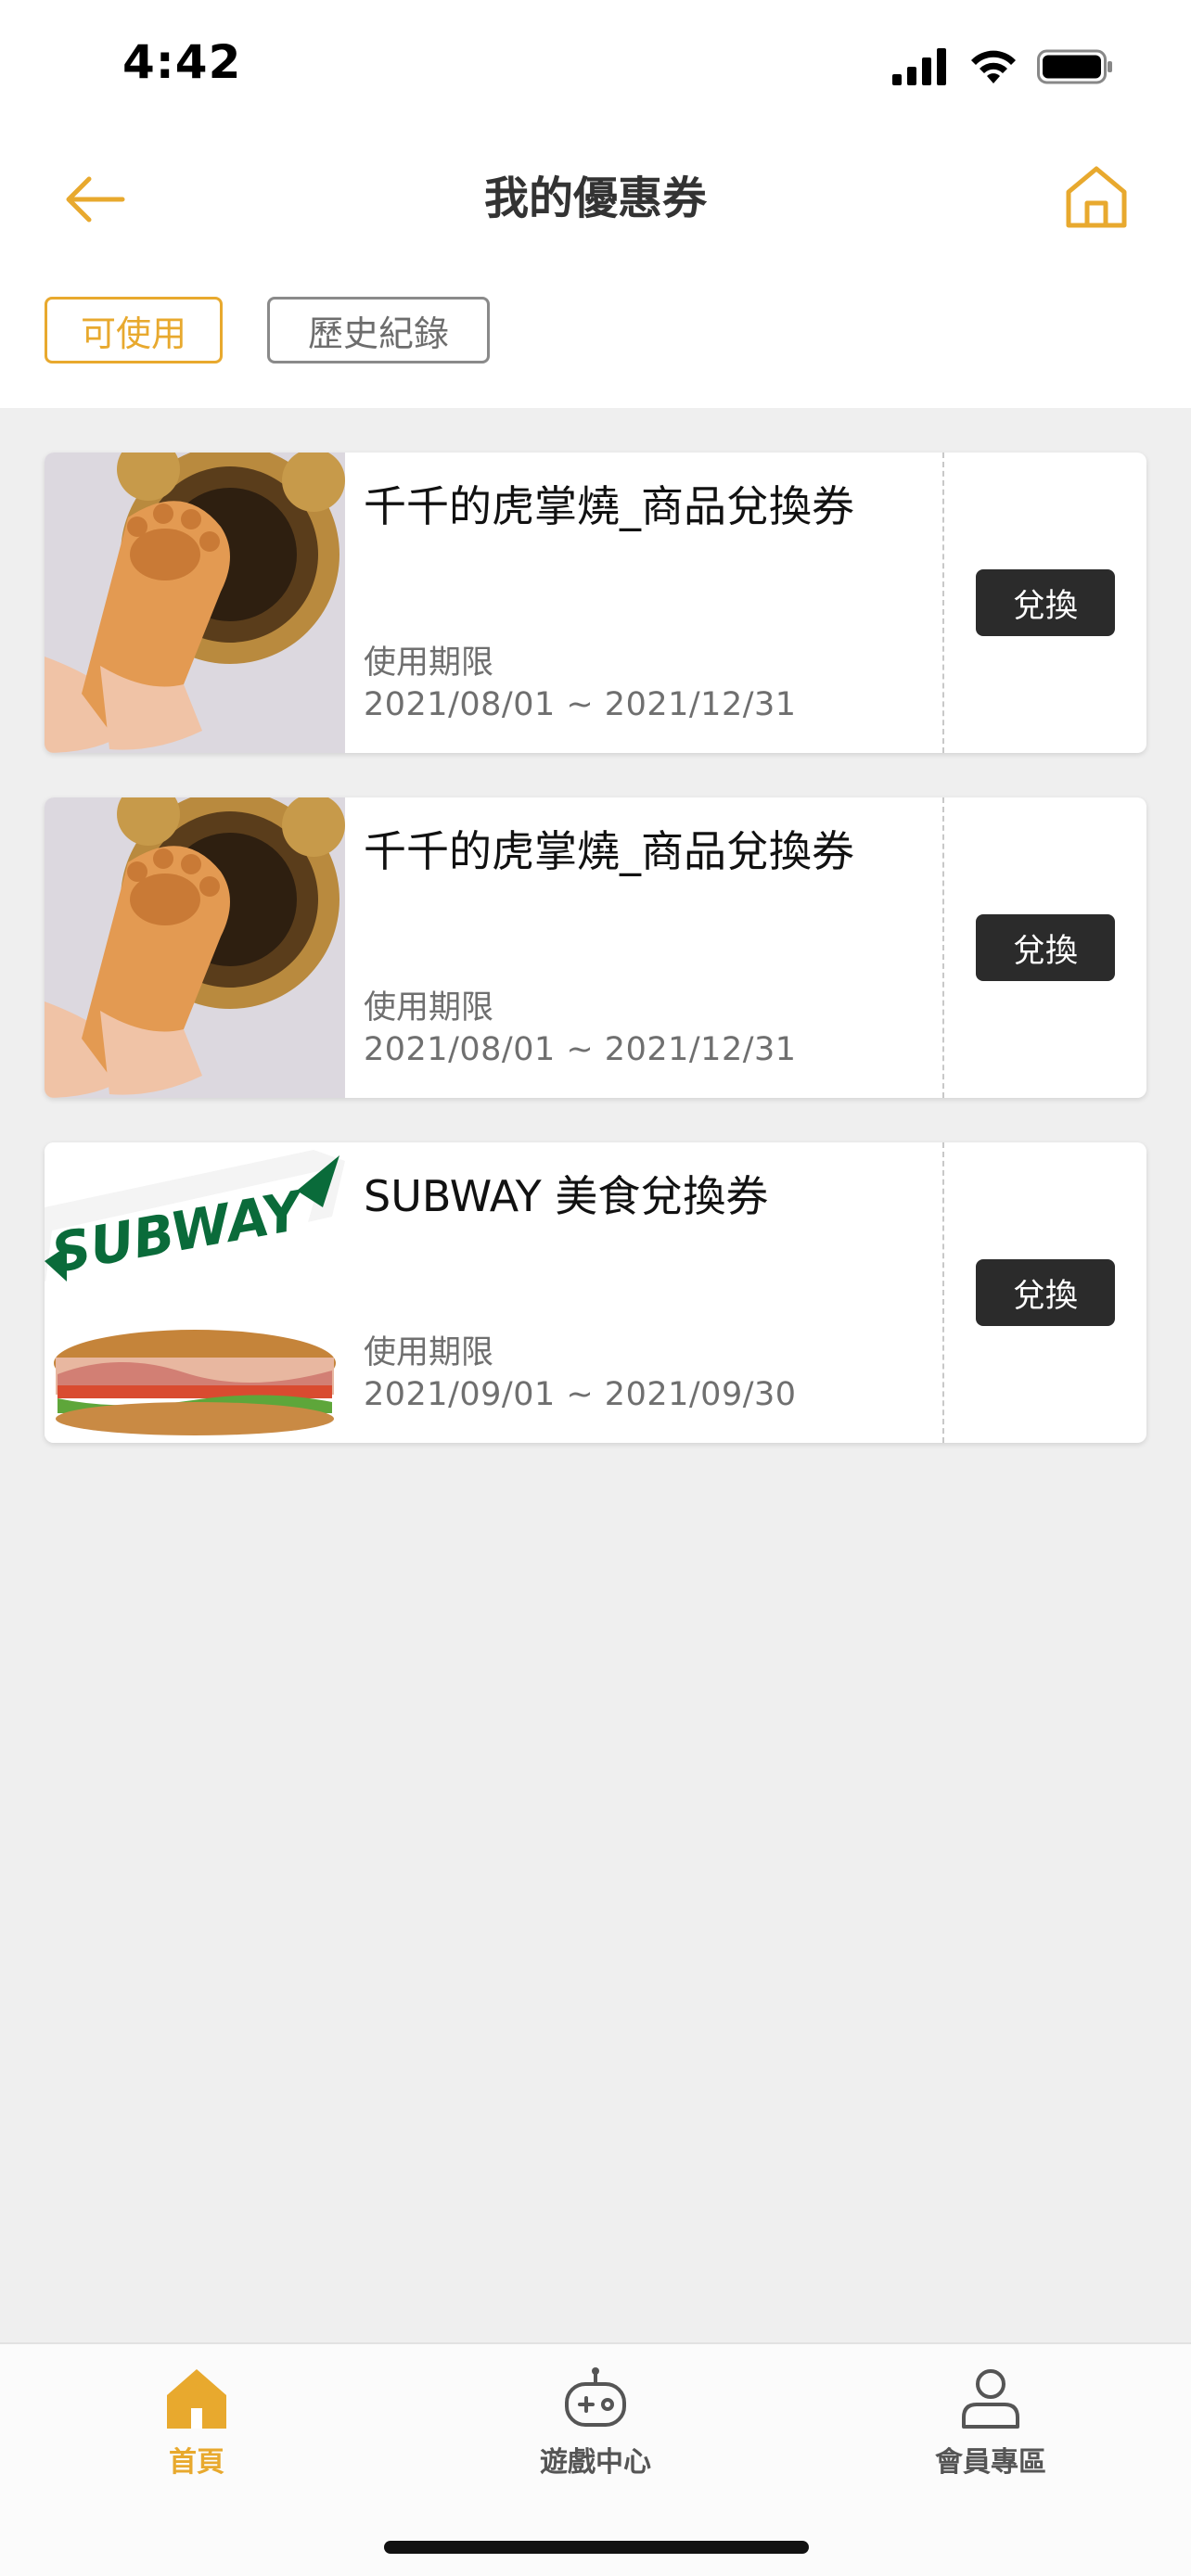 Image resolution: width=1191 pixels, height=2576 pixels. I want to click on home-button, so click(1096, 196).